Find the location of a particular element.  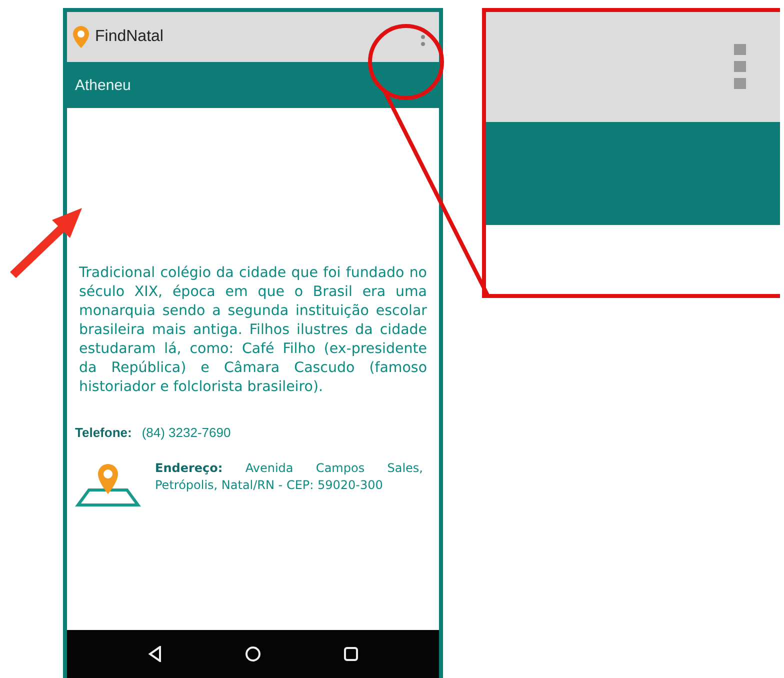

location-pin-icon is located at coordinates (81, 37).